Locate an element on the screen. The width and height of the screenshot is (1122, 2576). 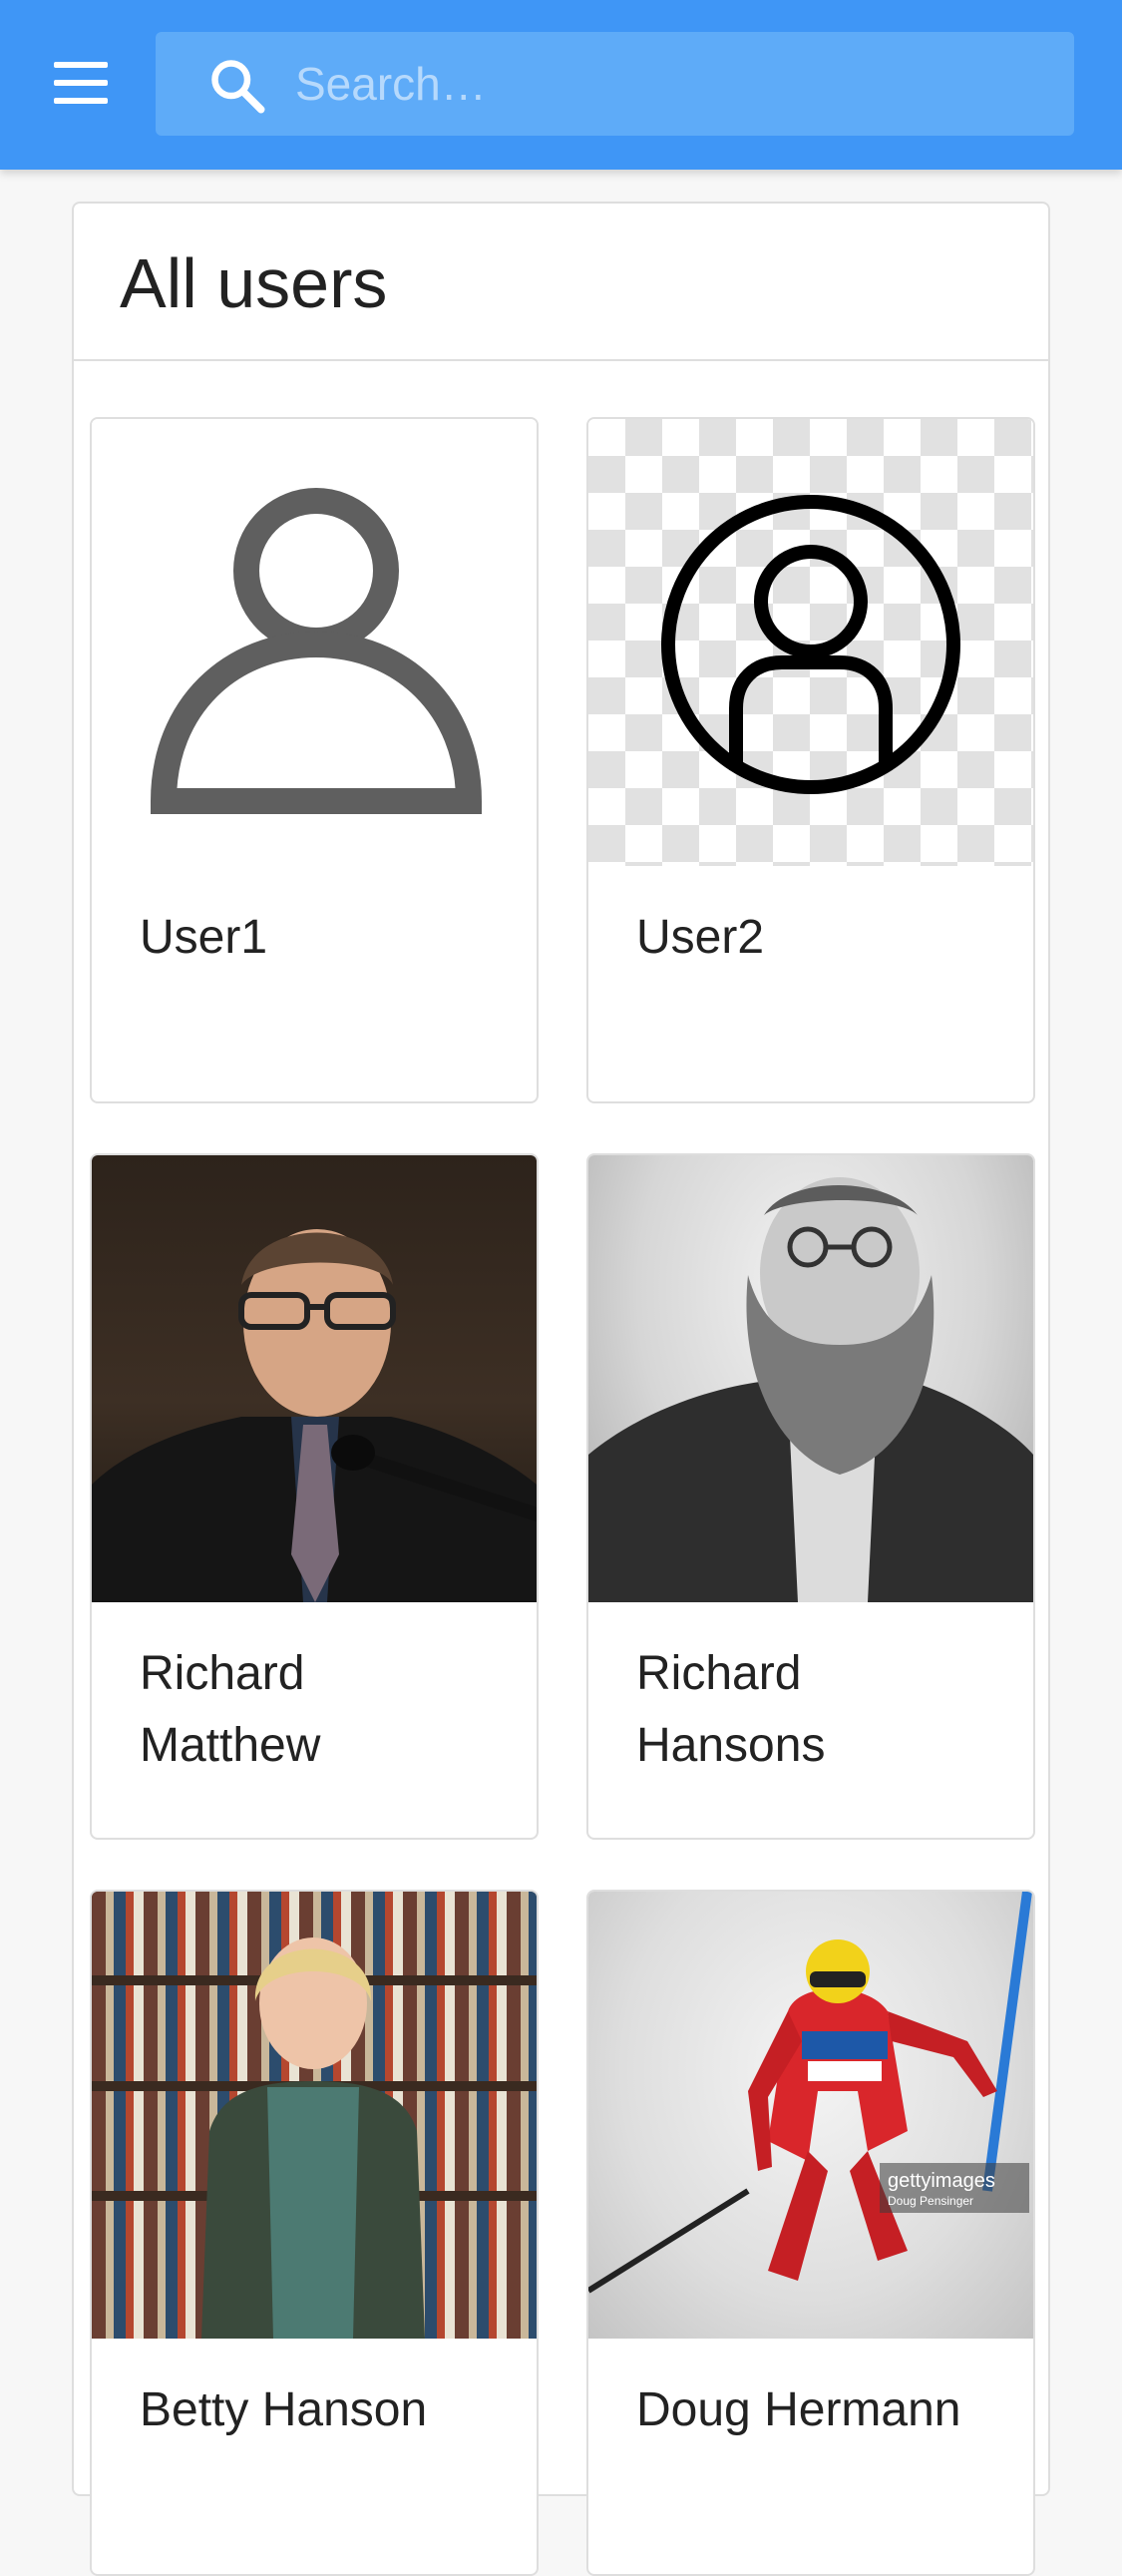
user-name: Richard Matthew is located at coordinates (230, 1709).